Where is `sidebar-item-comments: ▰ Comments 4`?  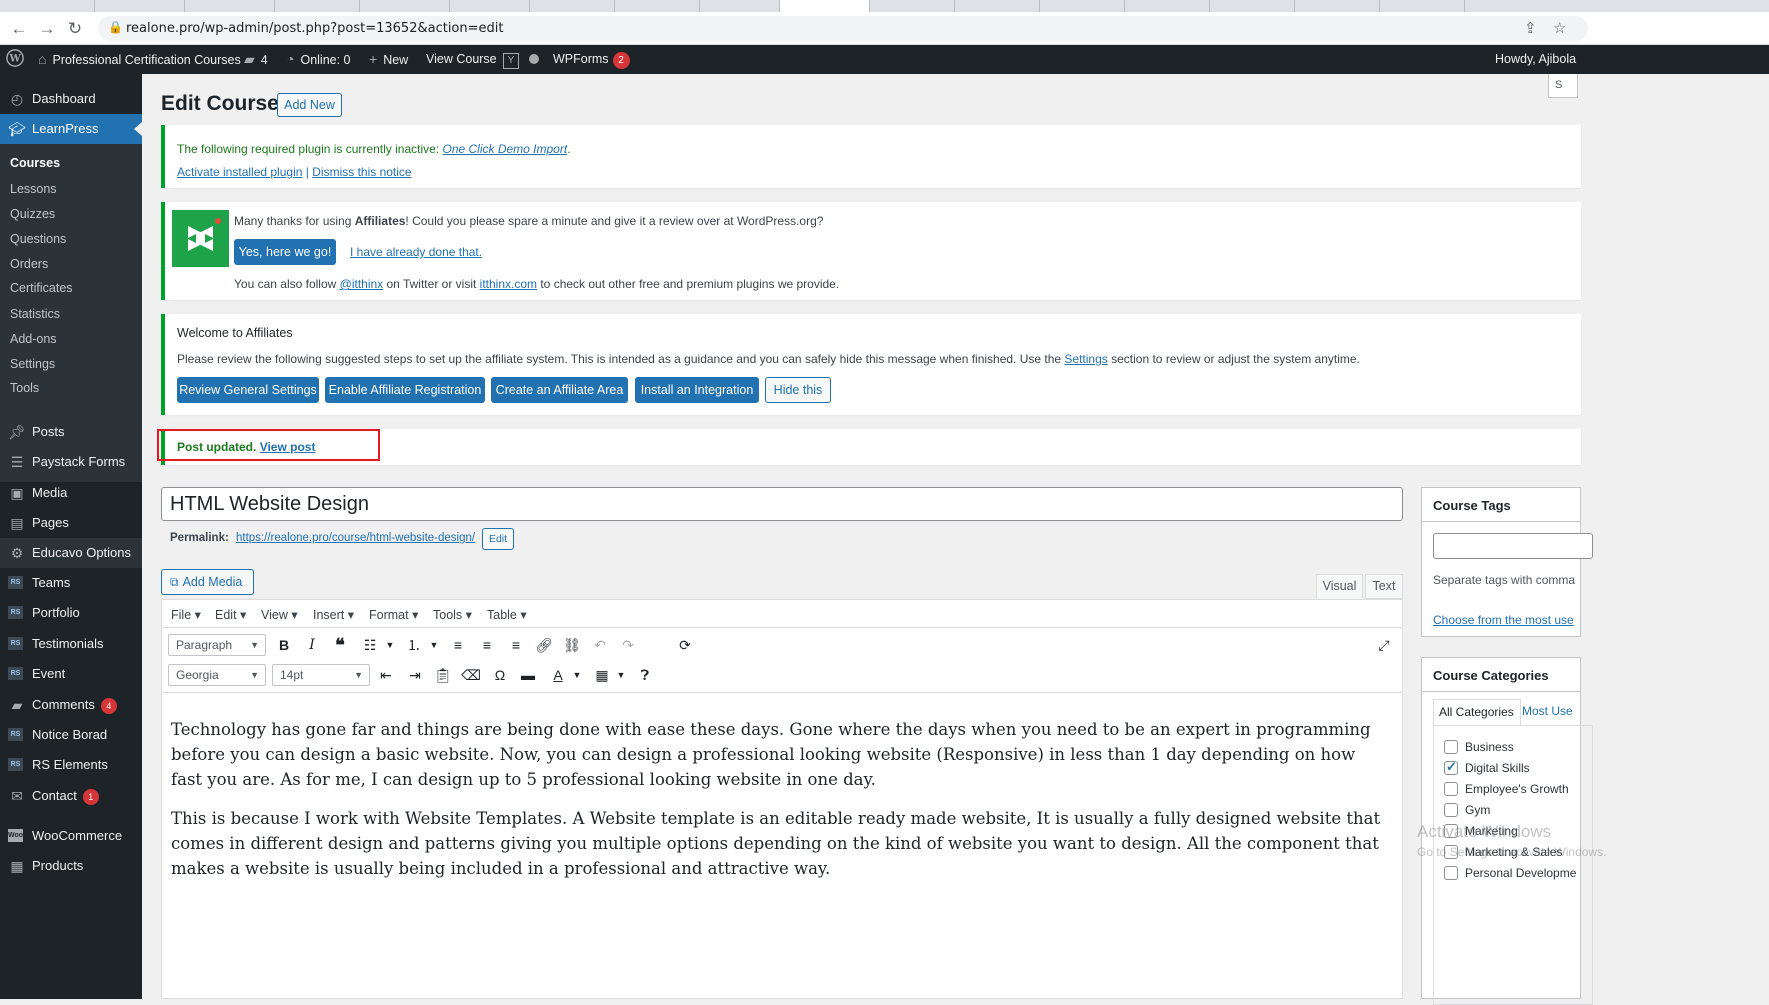
sidebar-item-comments: ▰ Comments 4 is located at coordinates (71, 705).